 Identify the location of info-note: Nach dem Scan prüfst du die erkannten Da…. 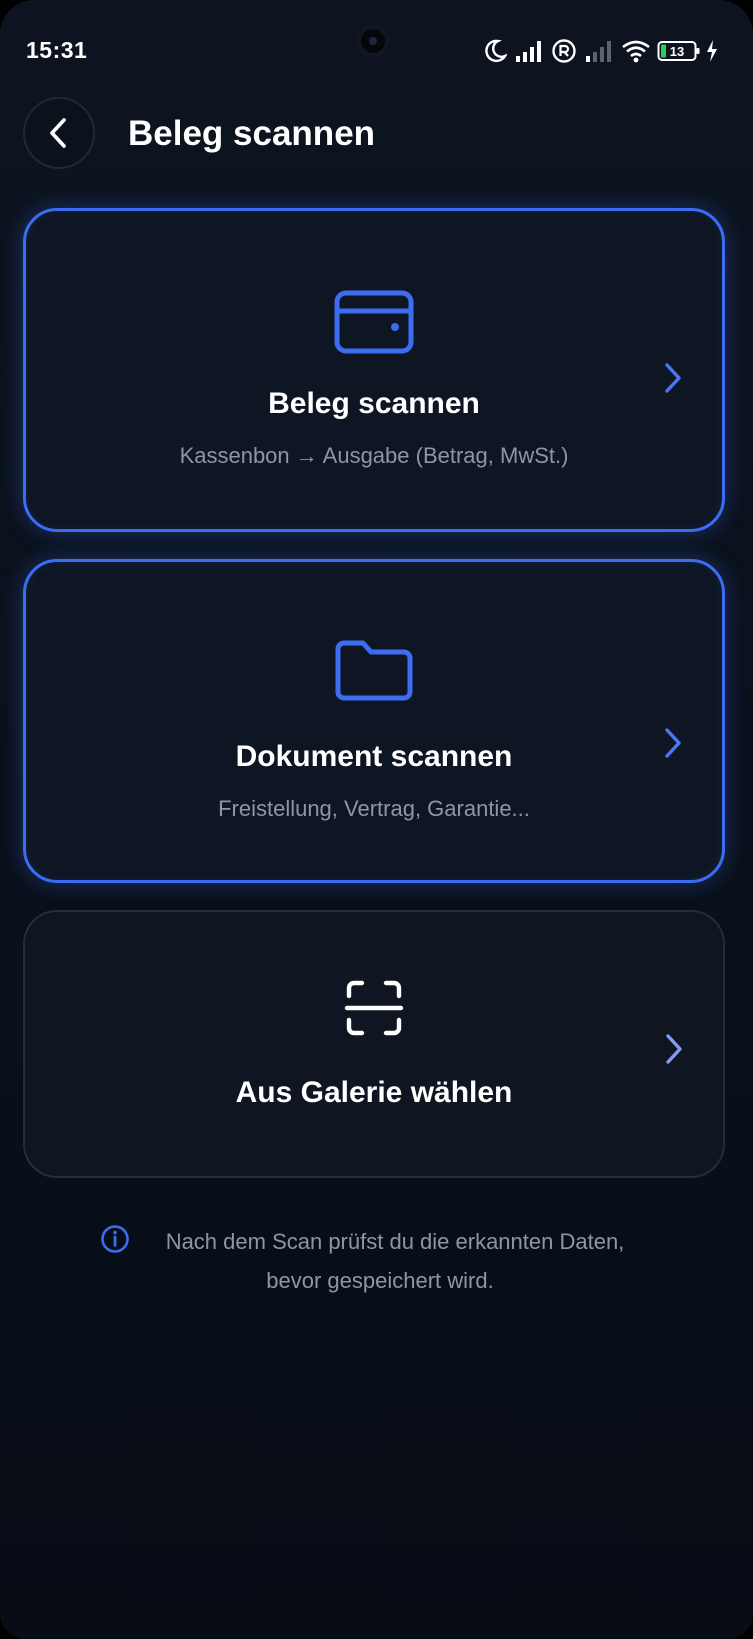
(380, 1261).